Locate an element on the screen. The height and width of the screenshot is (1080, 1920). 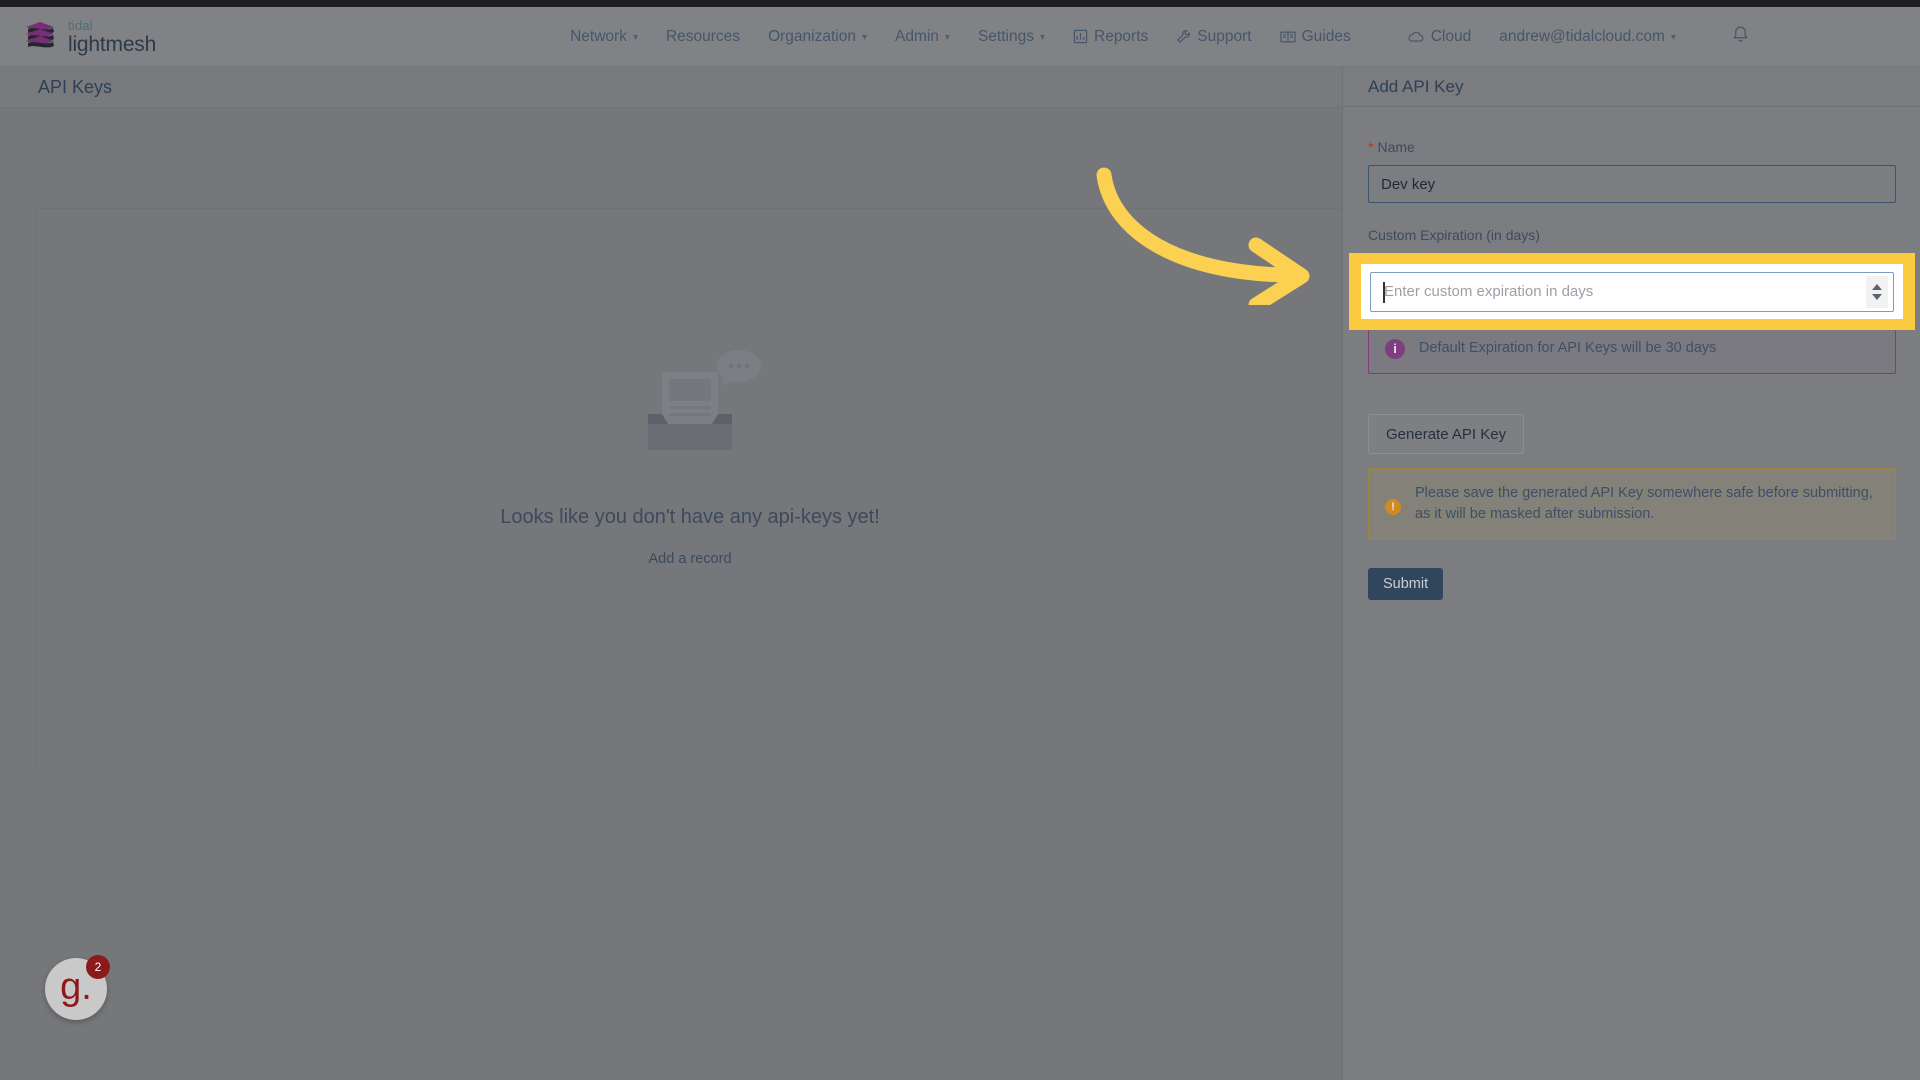
wrench-icon is located at coordinates (1183, 36).